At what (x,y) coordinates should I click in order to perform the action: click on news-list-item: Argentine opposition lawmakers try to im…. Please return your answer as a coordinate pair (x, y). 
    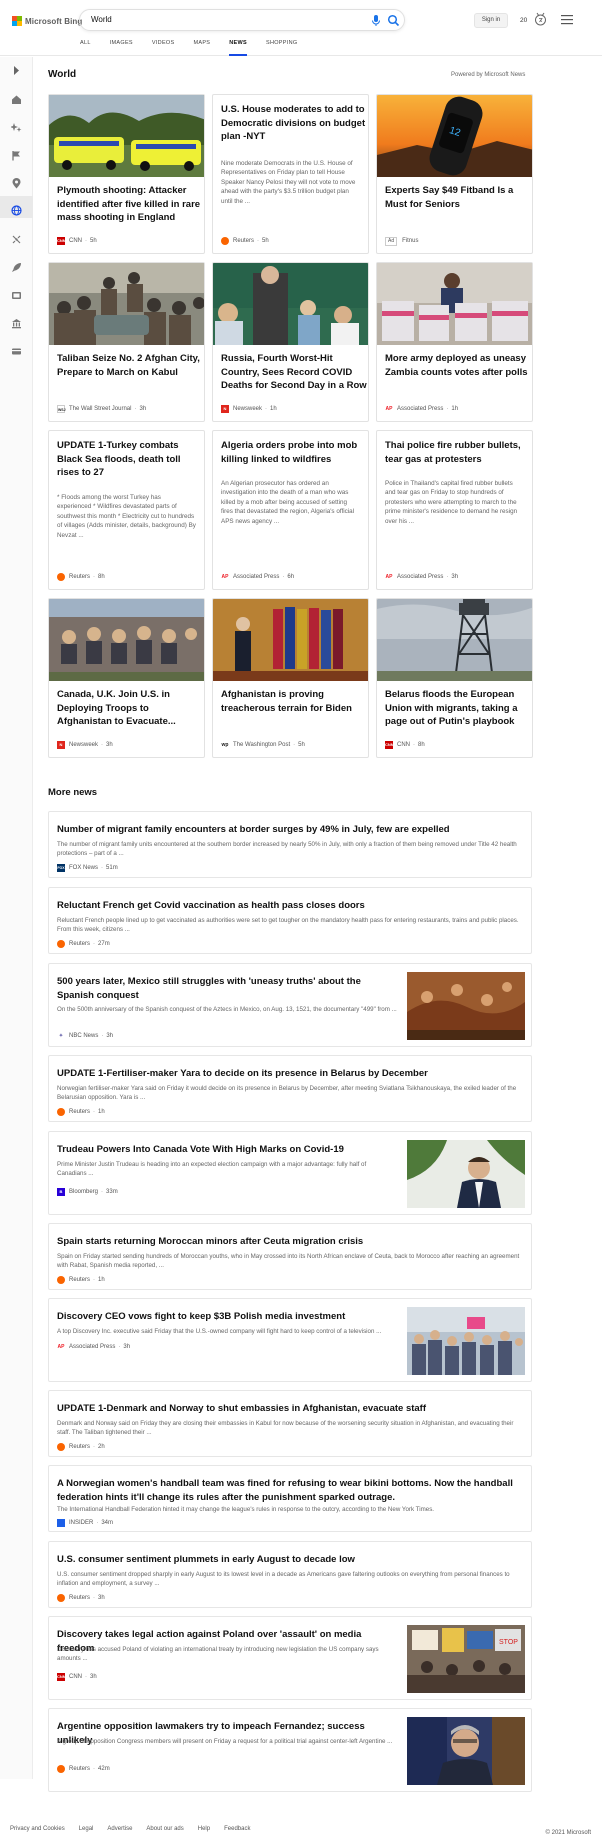
    Looking at the image, I should click on (290, 1750).